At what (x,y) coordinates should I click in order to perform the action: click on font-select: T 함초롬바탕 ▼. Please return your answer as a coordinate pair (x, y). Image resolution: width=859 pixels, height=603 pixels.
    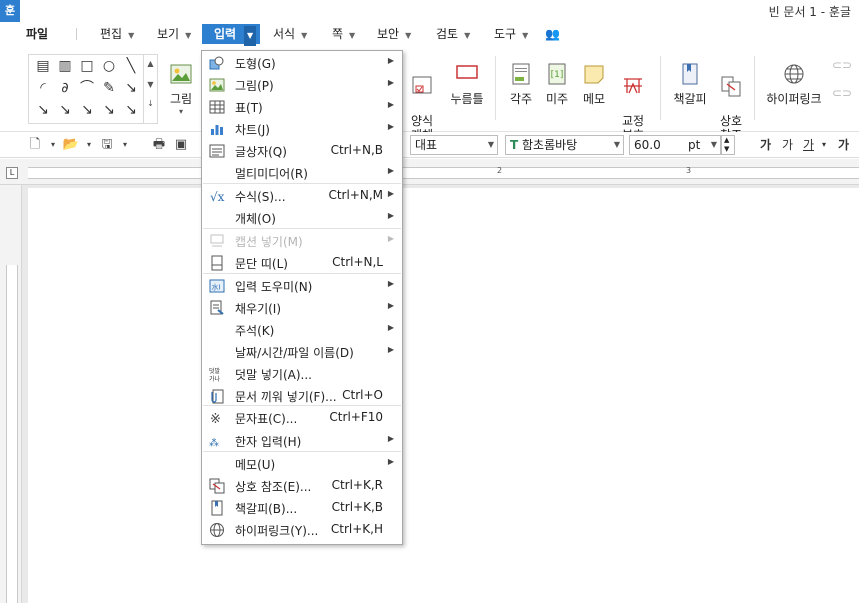
    Looking at the image, I should click on (564, 145).